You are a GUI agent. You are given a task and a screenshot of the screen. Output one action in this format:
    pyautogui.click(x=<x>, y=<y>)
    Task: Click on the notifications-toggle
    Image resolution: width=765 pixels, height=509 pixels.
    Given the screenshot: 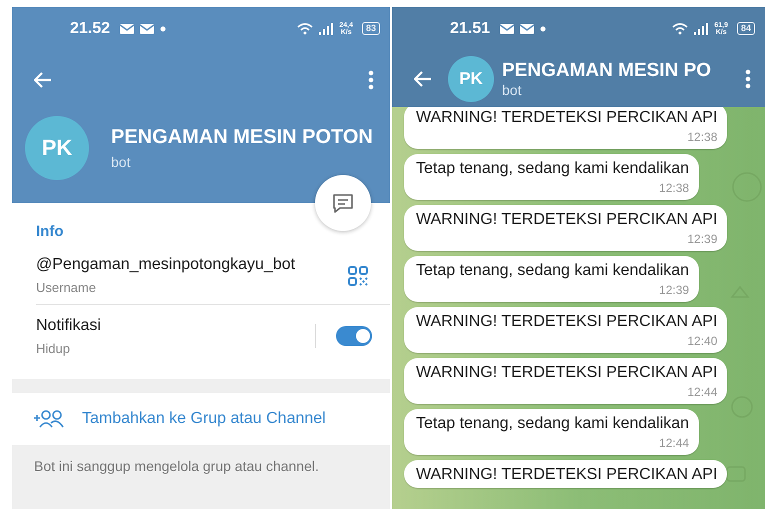 What is the action you would take?
    pyautogui.click(x=354, y=336)
    